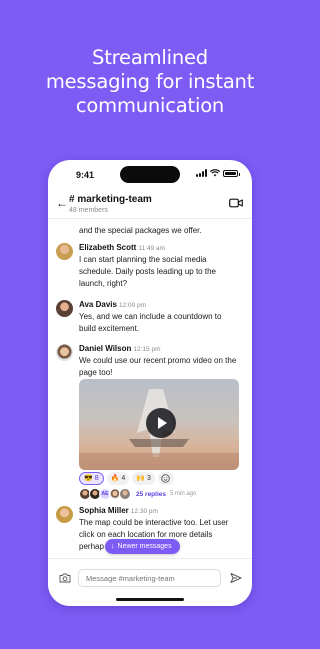 Image resolution: width=320 pixels, height=649 pixels. Describe the element at coordinates (113, 546) in the screenshot. I see `arrow-down-icon: ↓` at that location.